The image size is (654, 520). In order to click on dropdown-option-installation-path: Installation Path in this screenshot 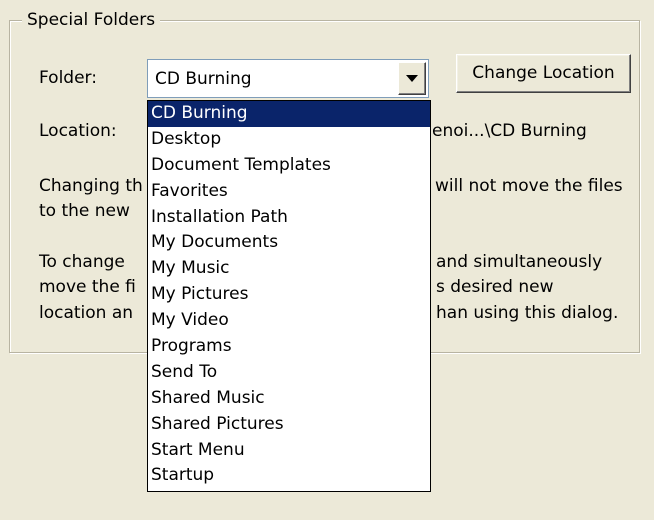, I will do `click(289, 218)`.